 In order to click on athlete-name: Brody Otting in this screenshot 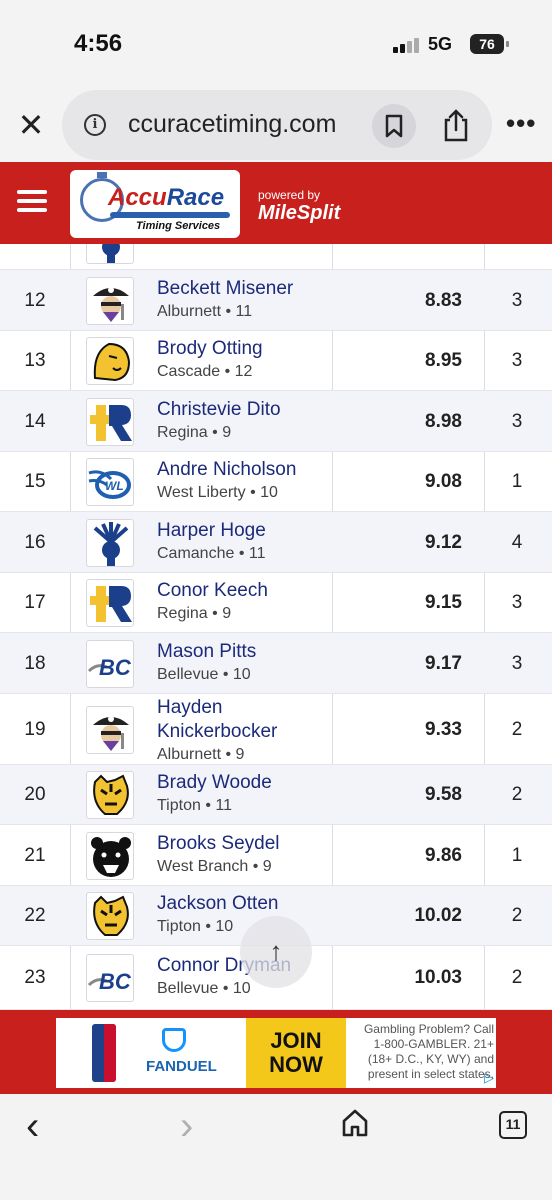, I will do `click(242, 349)`.